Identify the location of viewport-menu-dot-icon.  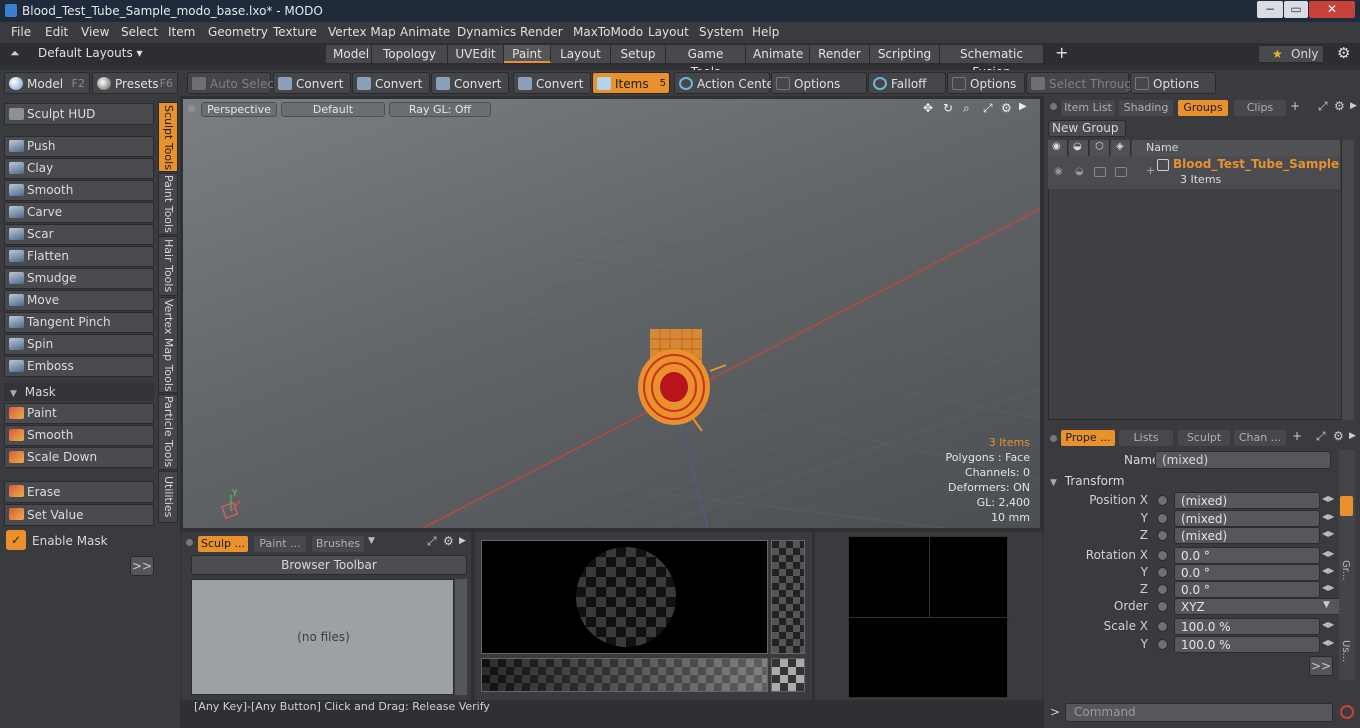
(191, 108).